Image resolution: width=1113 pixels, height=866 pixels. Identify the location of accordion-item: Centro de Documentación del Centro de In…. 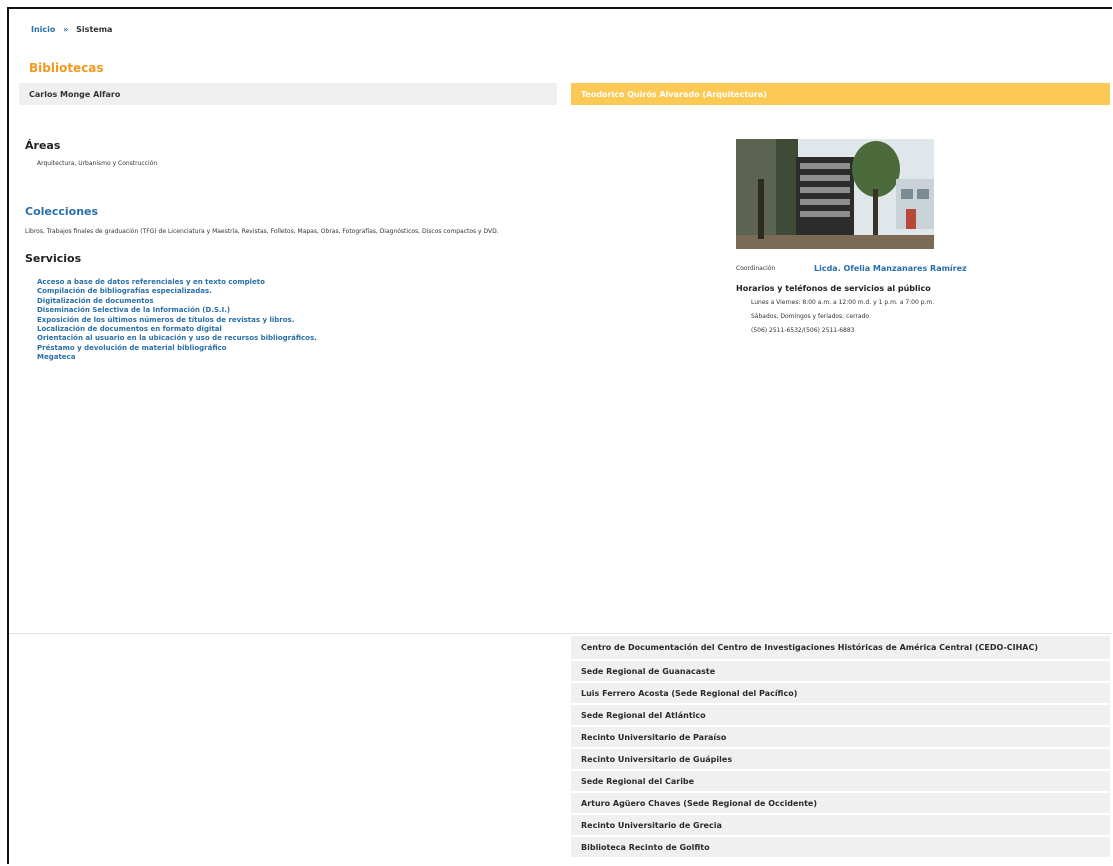
(840, 648).